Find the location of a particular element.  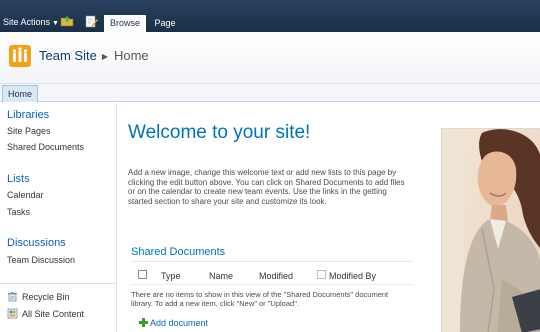

ql-heading-lists: Lists is located at coordinates (18, 179).